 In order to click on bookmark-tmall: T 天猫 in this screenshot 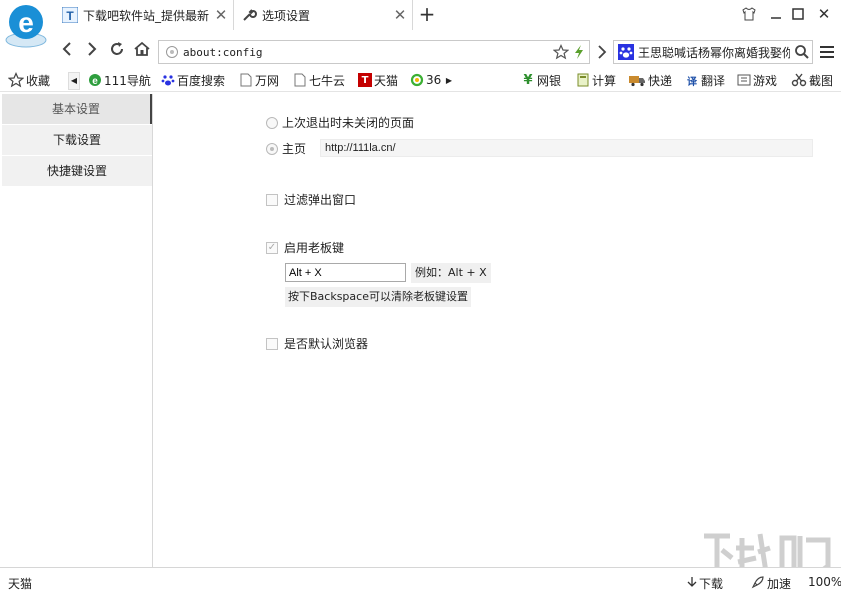, I will do `click(378, 80)`.